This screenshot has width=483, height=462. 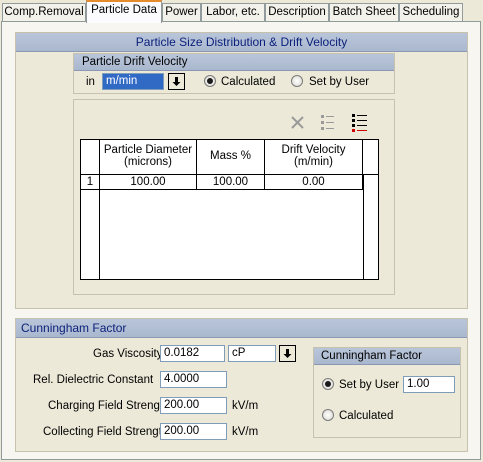 What do you see at coordinates (431, 12) in the screenshot?
I see `tab-scheduling: Scheduling` at bounding box center [431, 12].